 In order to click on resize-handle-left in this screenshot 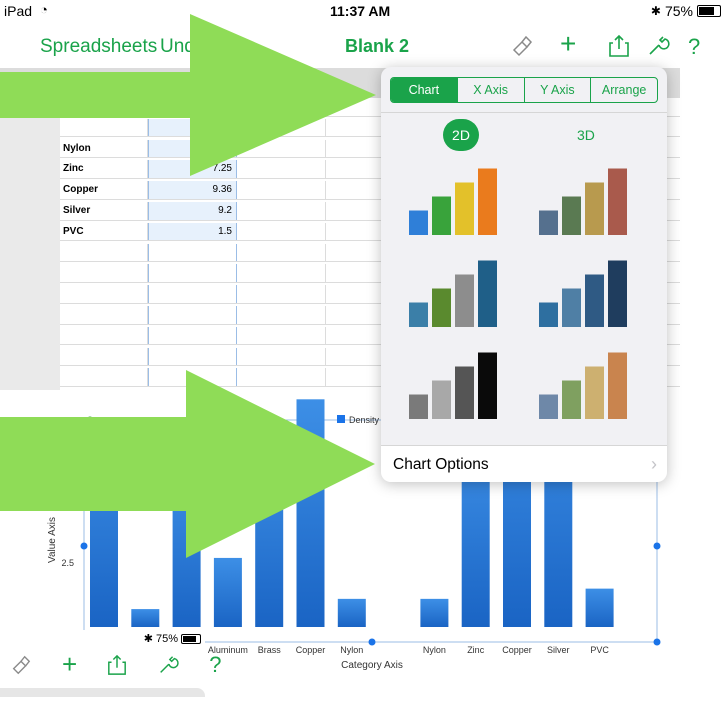, I will do `click(84, 546)`.